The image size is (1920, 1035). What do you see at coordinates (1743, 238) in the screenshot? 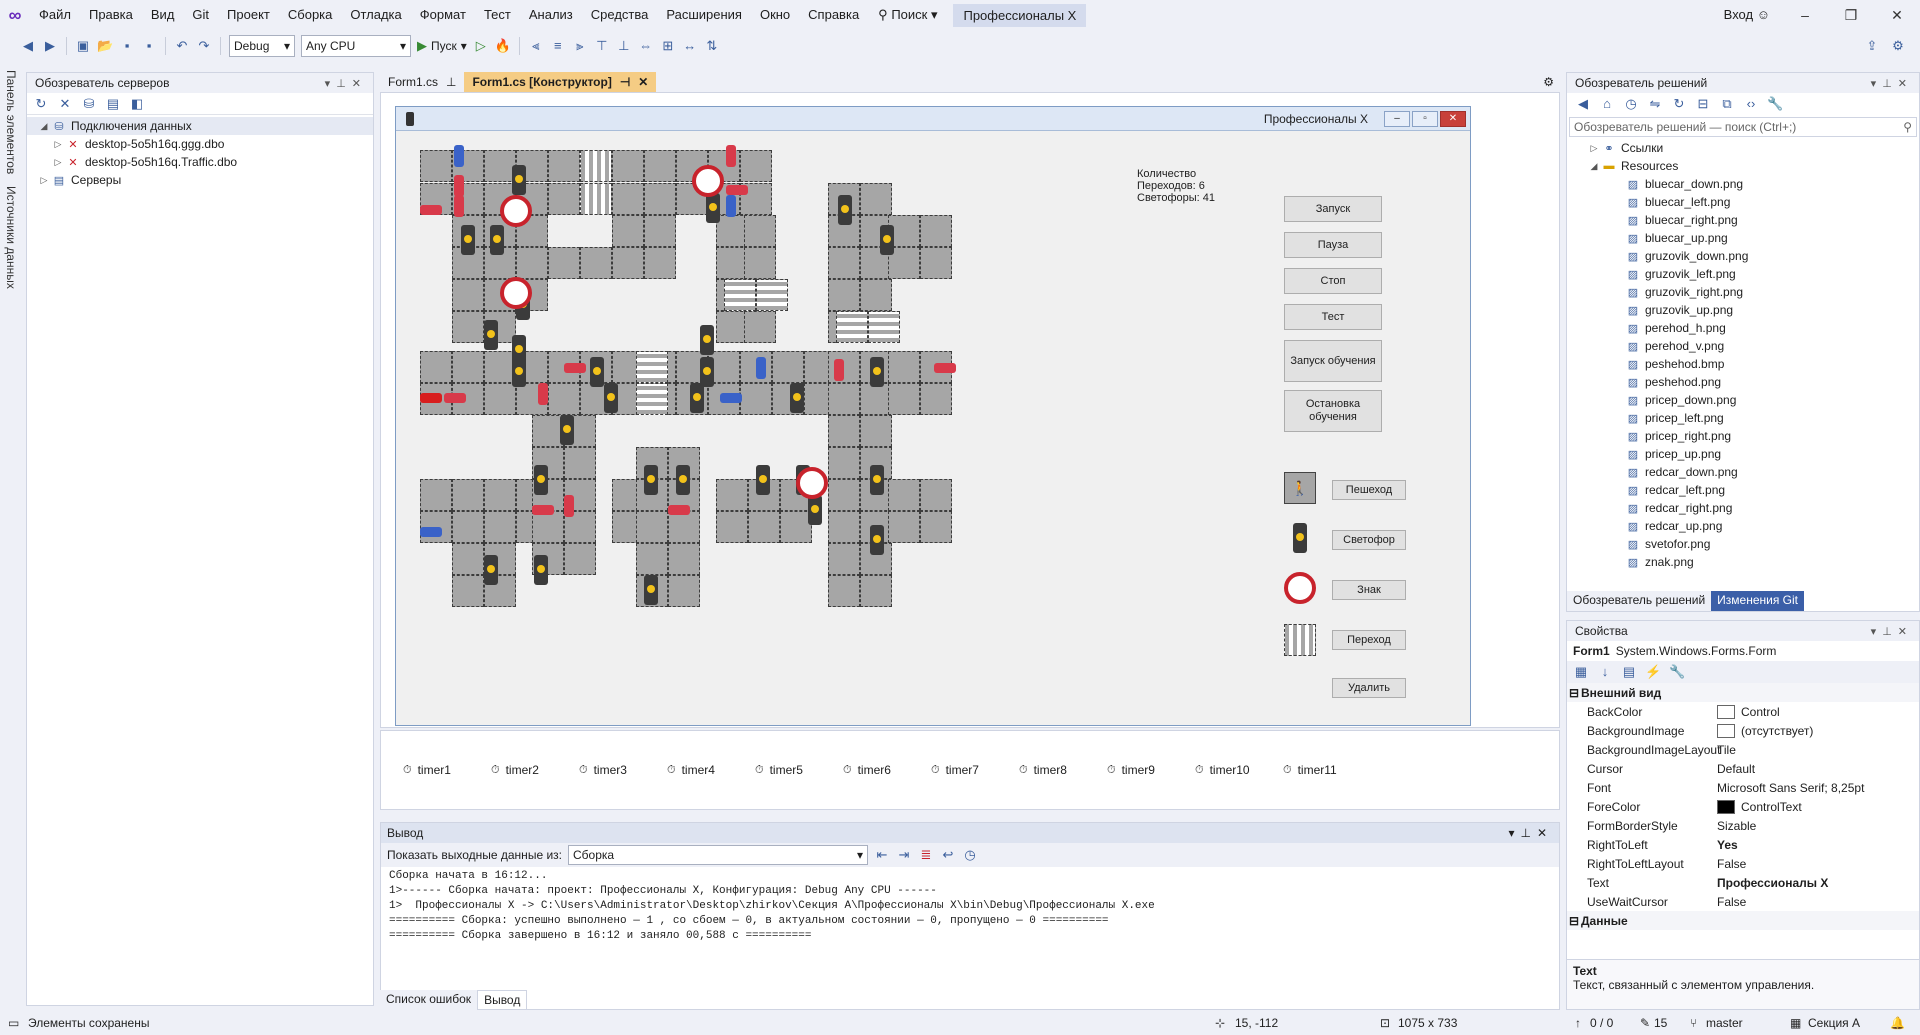
I see `solution-tree-item: ▨ bluecar_up.png` at bounding box center [1743, 238].